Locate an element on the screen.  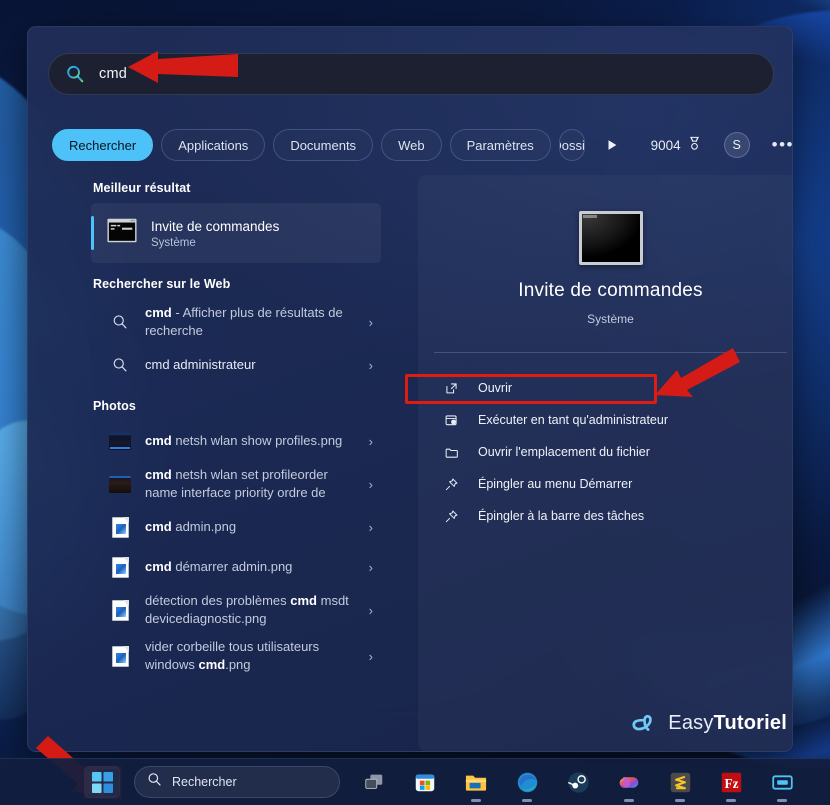
svg-text: Fz is located at coordinates (731, 782).